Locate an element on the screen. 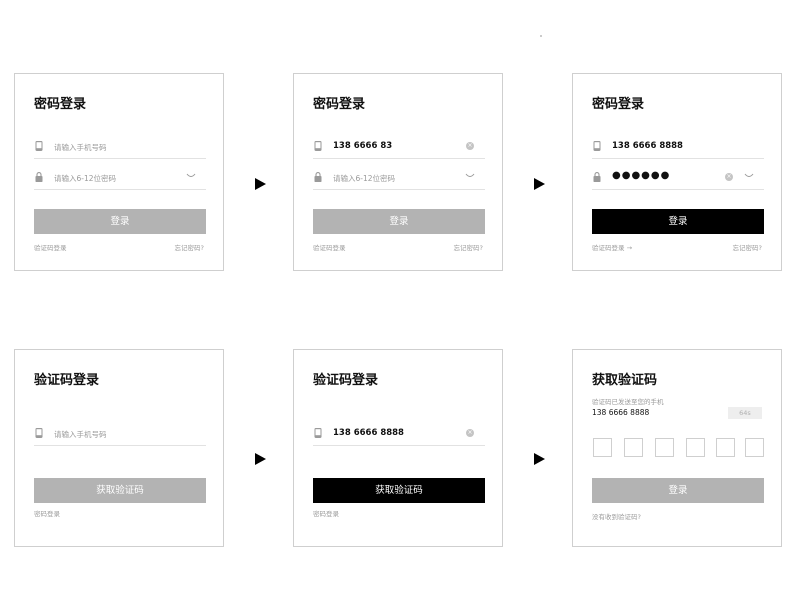  phone-field: 138 6666 83 × is located at coordinates (399, 148).